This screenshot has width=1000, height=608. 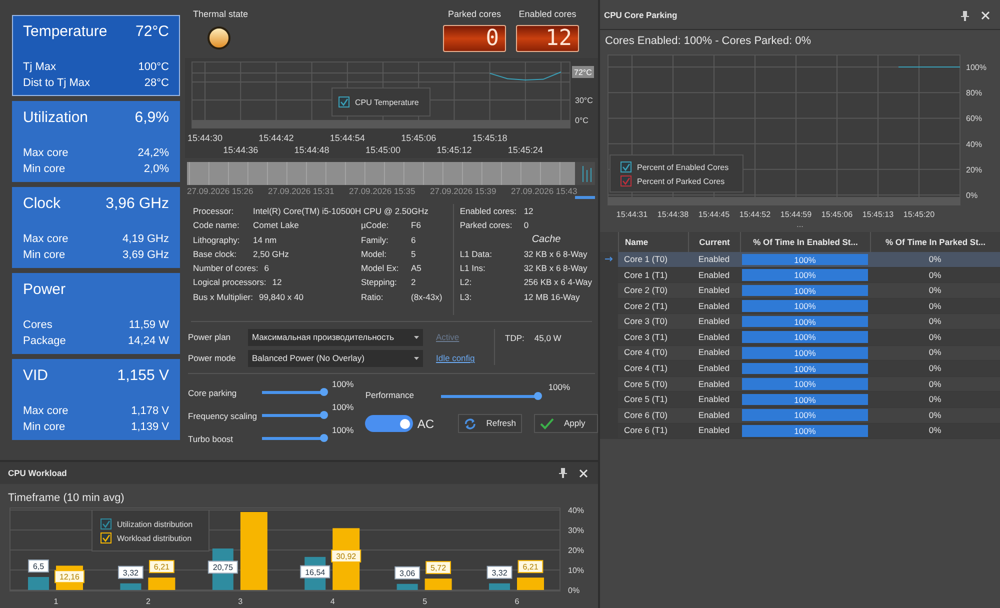 I want to click on idle-config-link: Idle config, so click(x=455, y=358).